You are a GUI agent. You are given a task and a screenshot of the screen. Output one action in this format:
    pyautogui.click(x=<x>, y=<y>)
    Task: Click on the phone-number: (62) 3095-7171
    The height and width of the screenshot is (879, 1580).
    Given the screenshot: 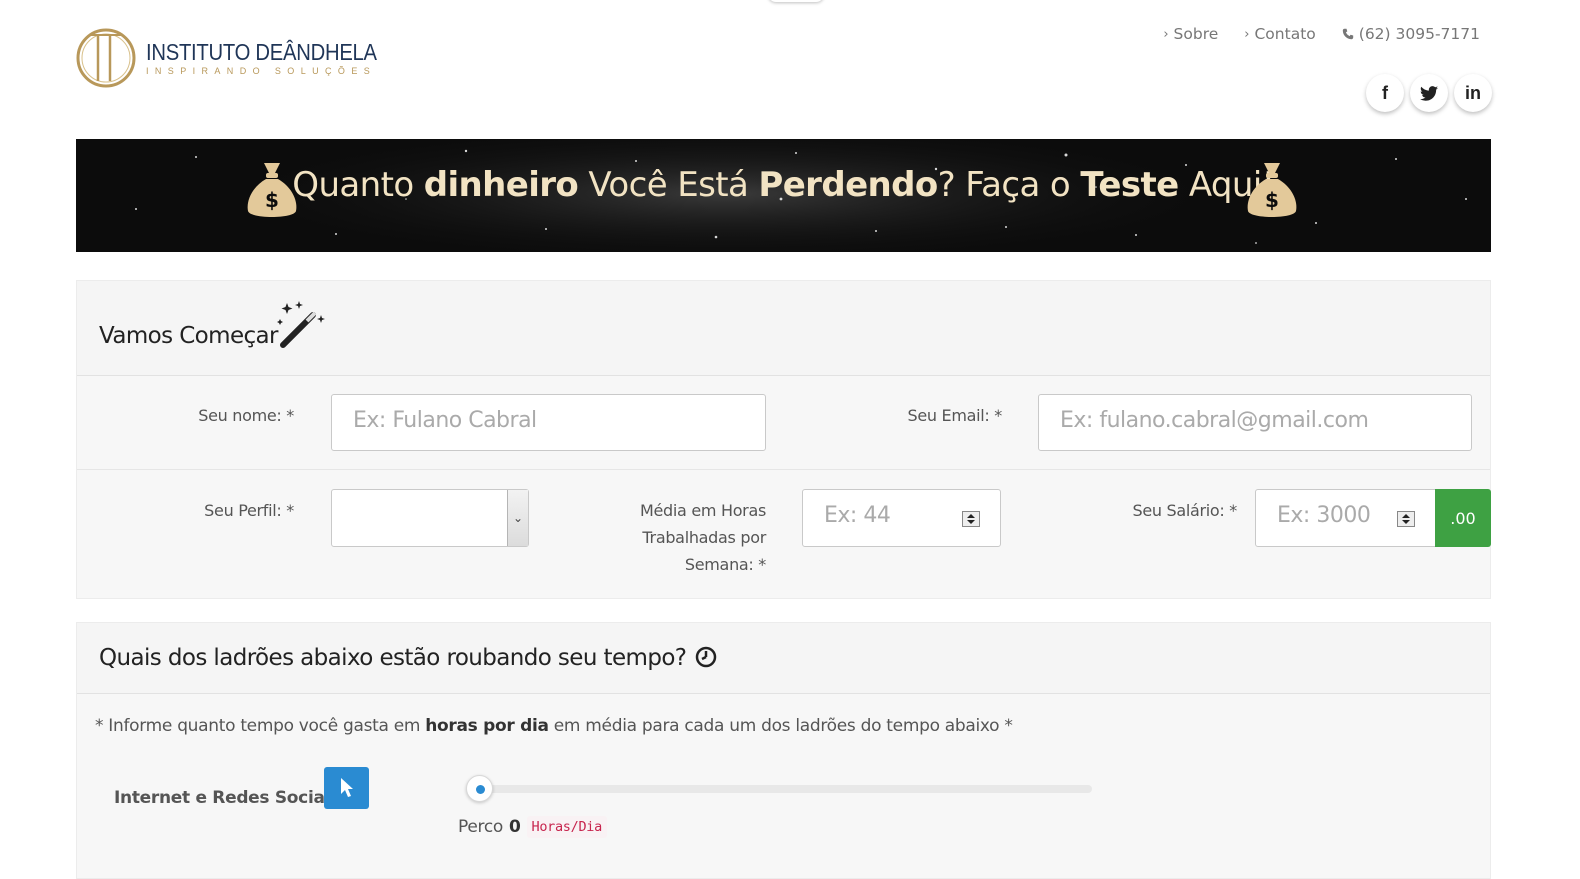 What is the action you would take?
    pyautogui.click(x=1419, y=34)
    